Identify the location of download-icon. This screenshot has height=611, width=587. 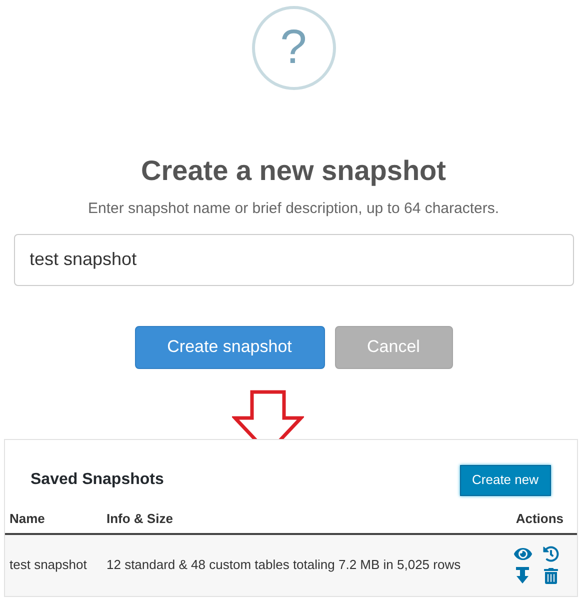
(522, 575).